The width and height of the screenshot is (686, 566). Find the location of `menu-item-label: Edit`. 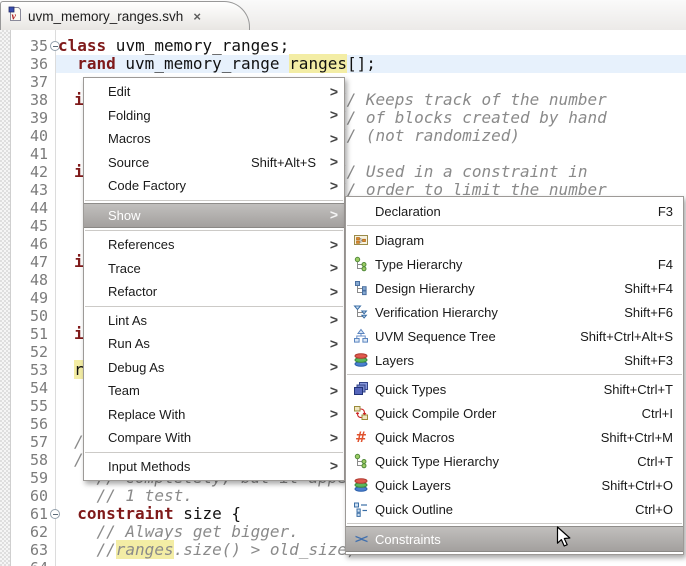

menu-item-label: Edit is located at coordinates (119, 92).